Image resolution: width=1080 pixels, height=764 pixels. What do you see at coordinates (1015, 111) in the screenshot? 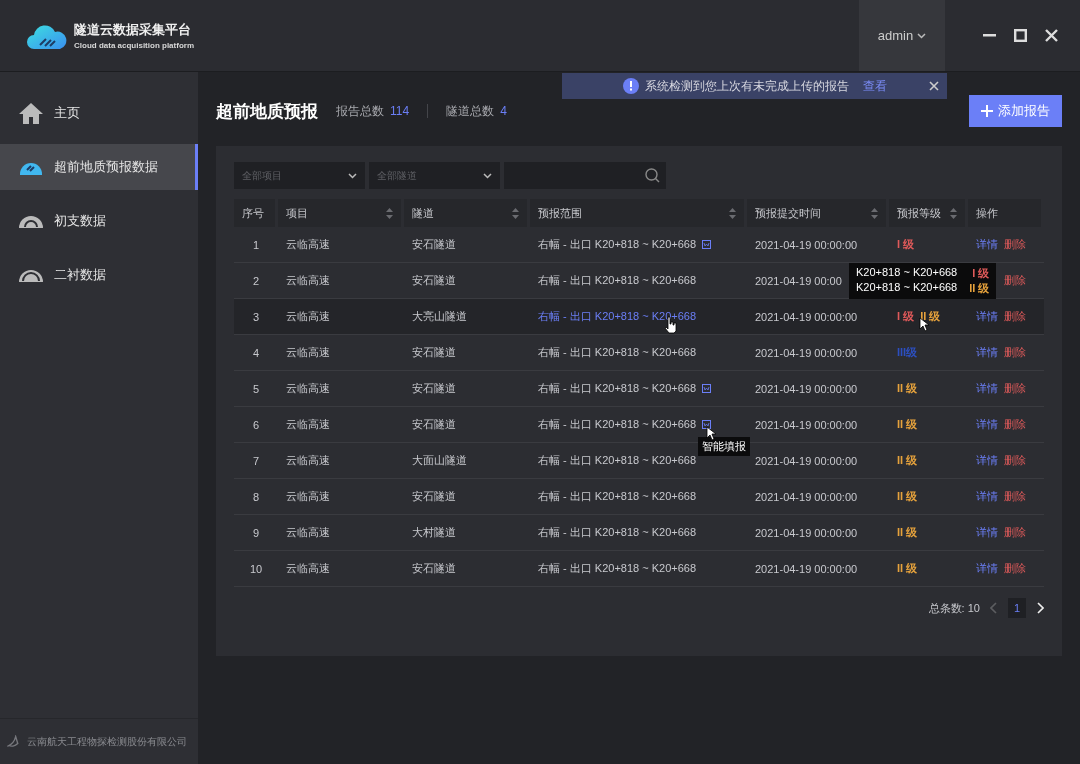
I see `add-report-button: 添加报告` at bounding box center [1015, 111].